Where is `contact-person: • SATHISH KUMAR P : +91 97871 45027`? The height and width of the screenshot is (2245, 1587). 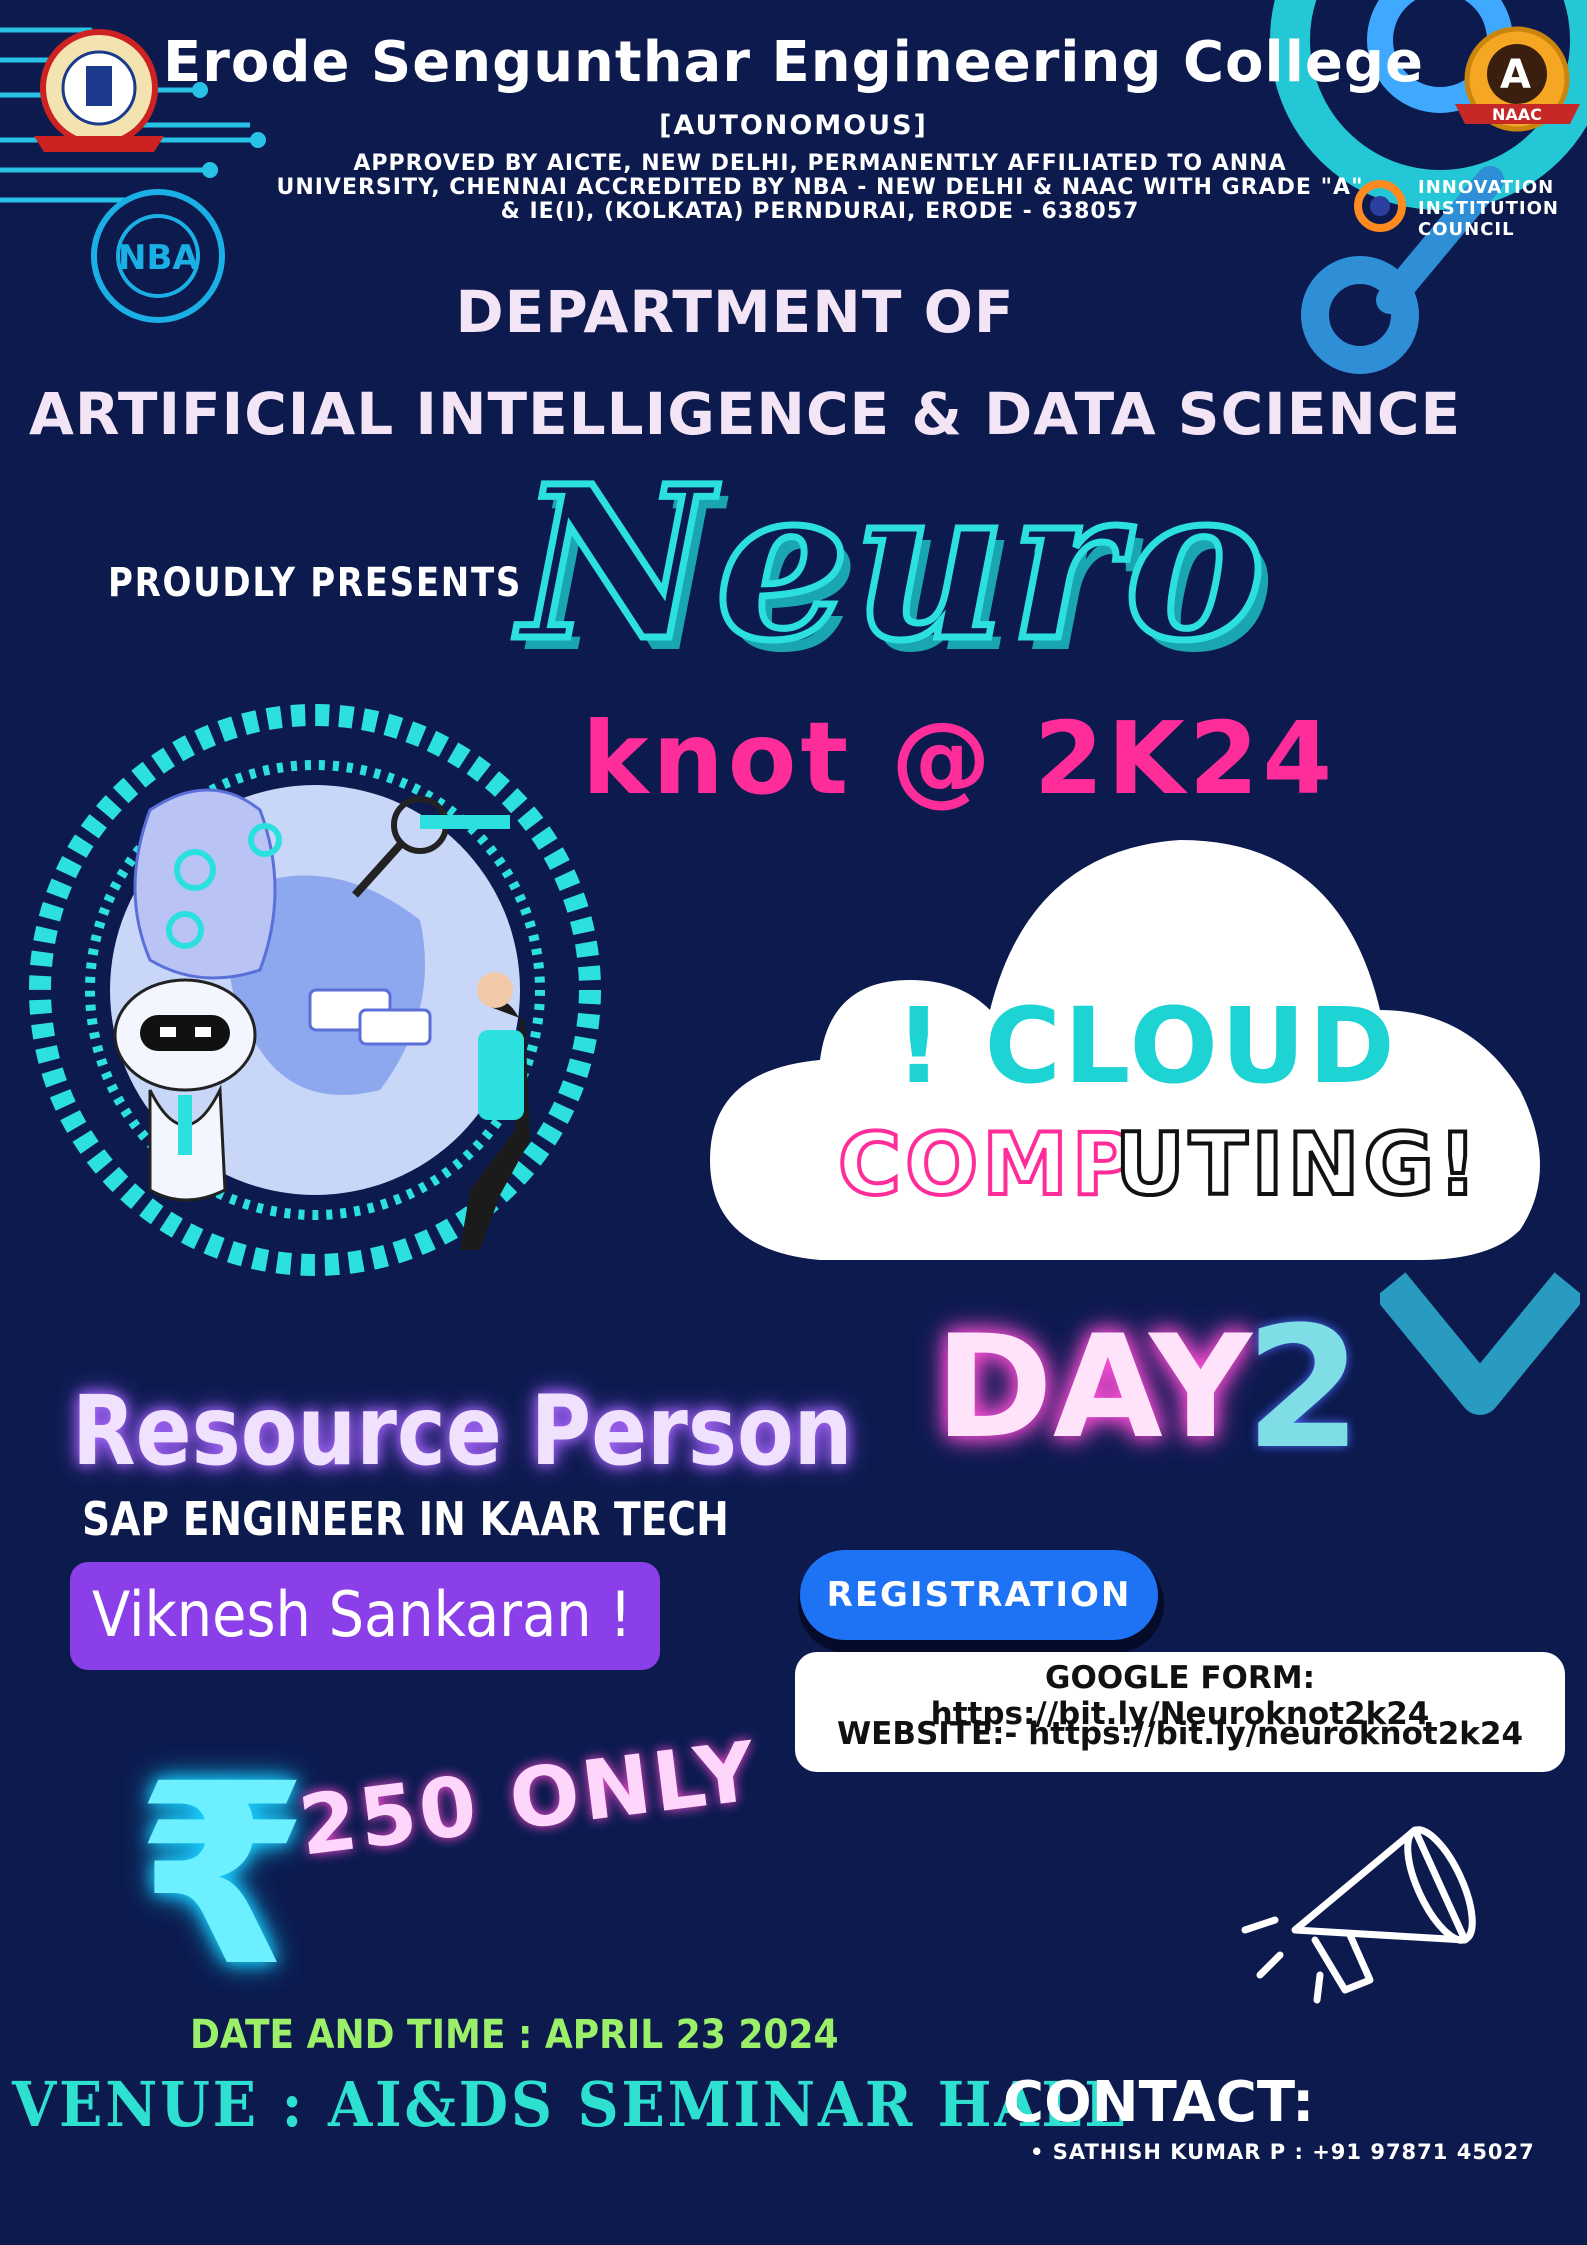
contact-person: • SATHISH KUMAR P : +91 97871 45027 is located at coordinates (1282, 2152).